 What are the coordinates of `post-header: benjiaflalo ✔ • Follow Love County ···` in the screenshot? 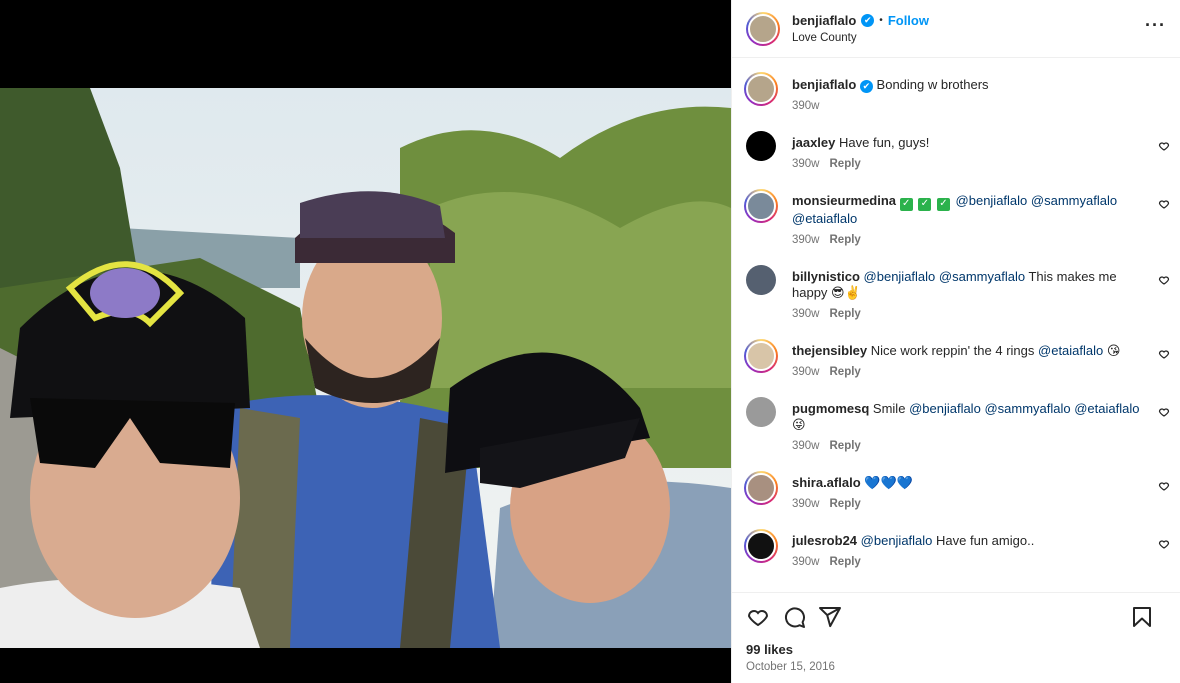 It's located at (956, 29).